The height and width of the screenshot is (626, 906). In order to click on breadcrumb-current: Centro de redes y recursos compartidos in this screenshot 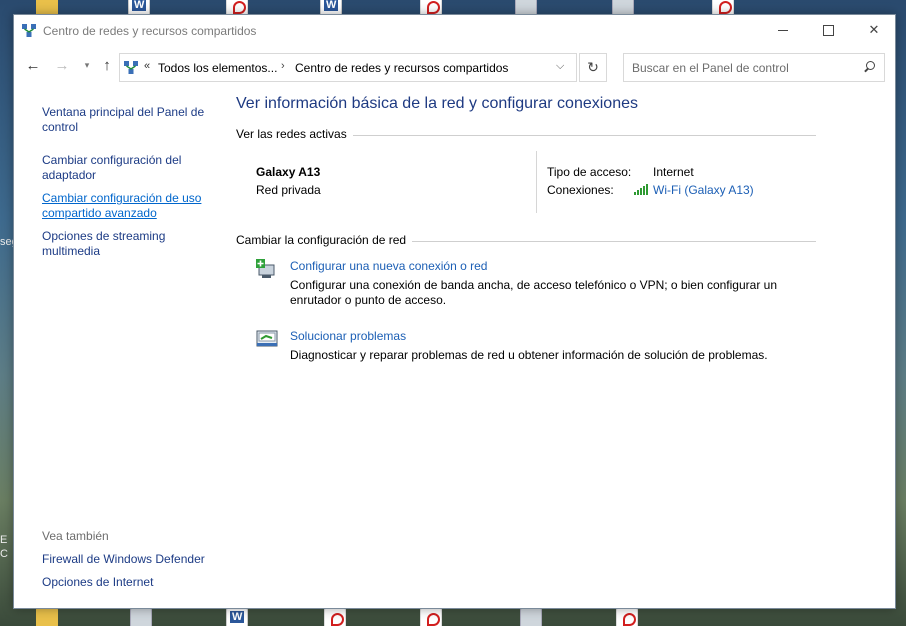, I will do `click(401, 68)`.